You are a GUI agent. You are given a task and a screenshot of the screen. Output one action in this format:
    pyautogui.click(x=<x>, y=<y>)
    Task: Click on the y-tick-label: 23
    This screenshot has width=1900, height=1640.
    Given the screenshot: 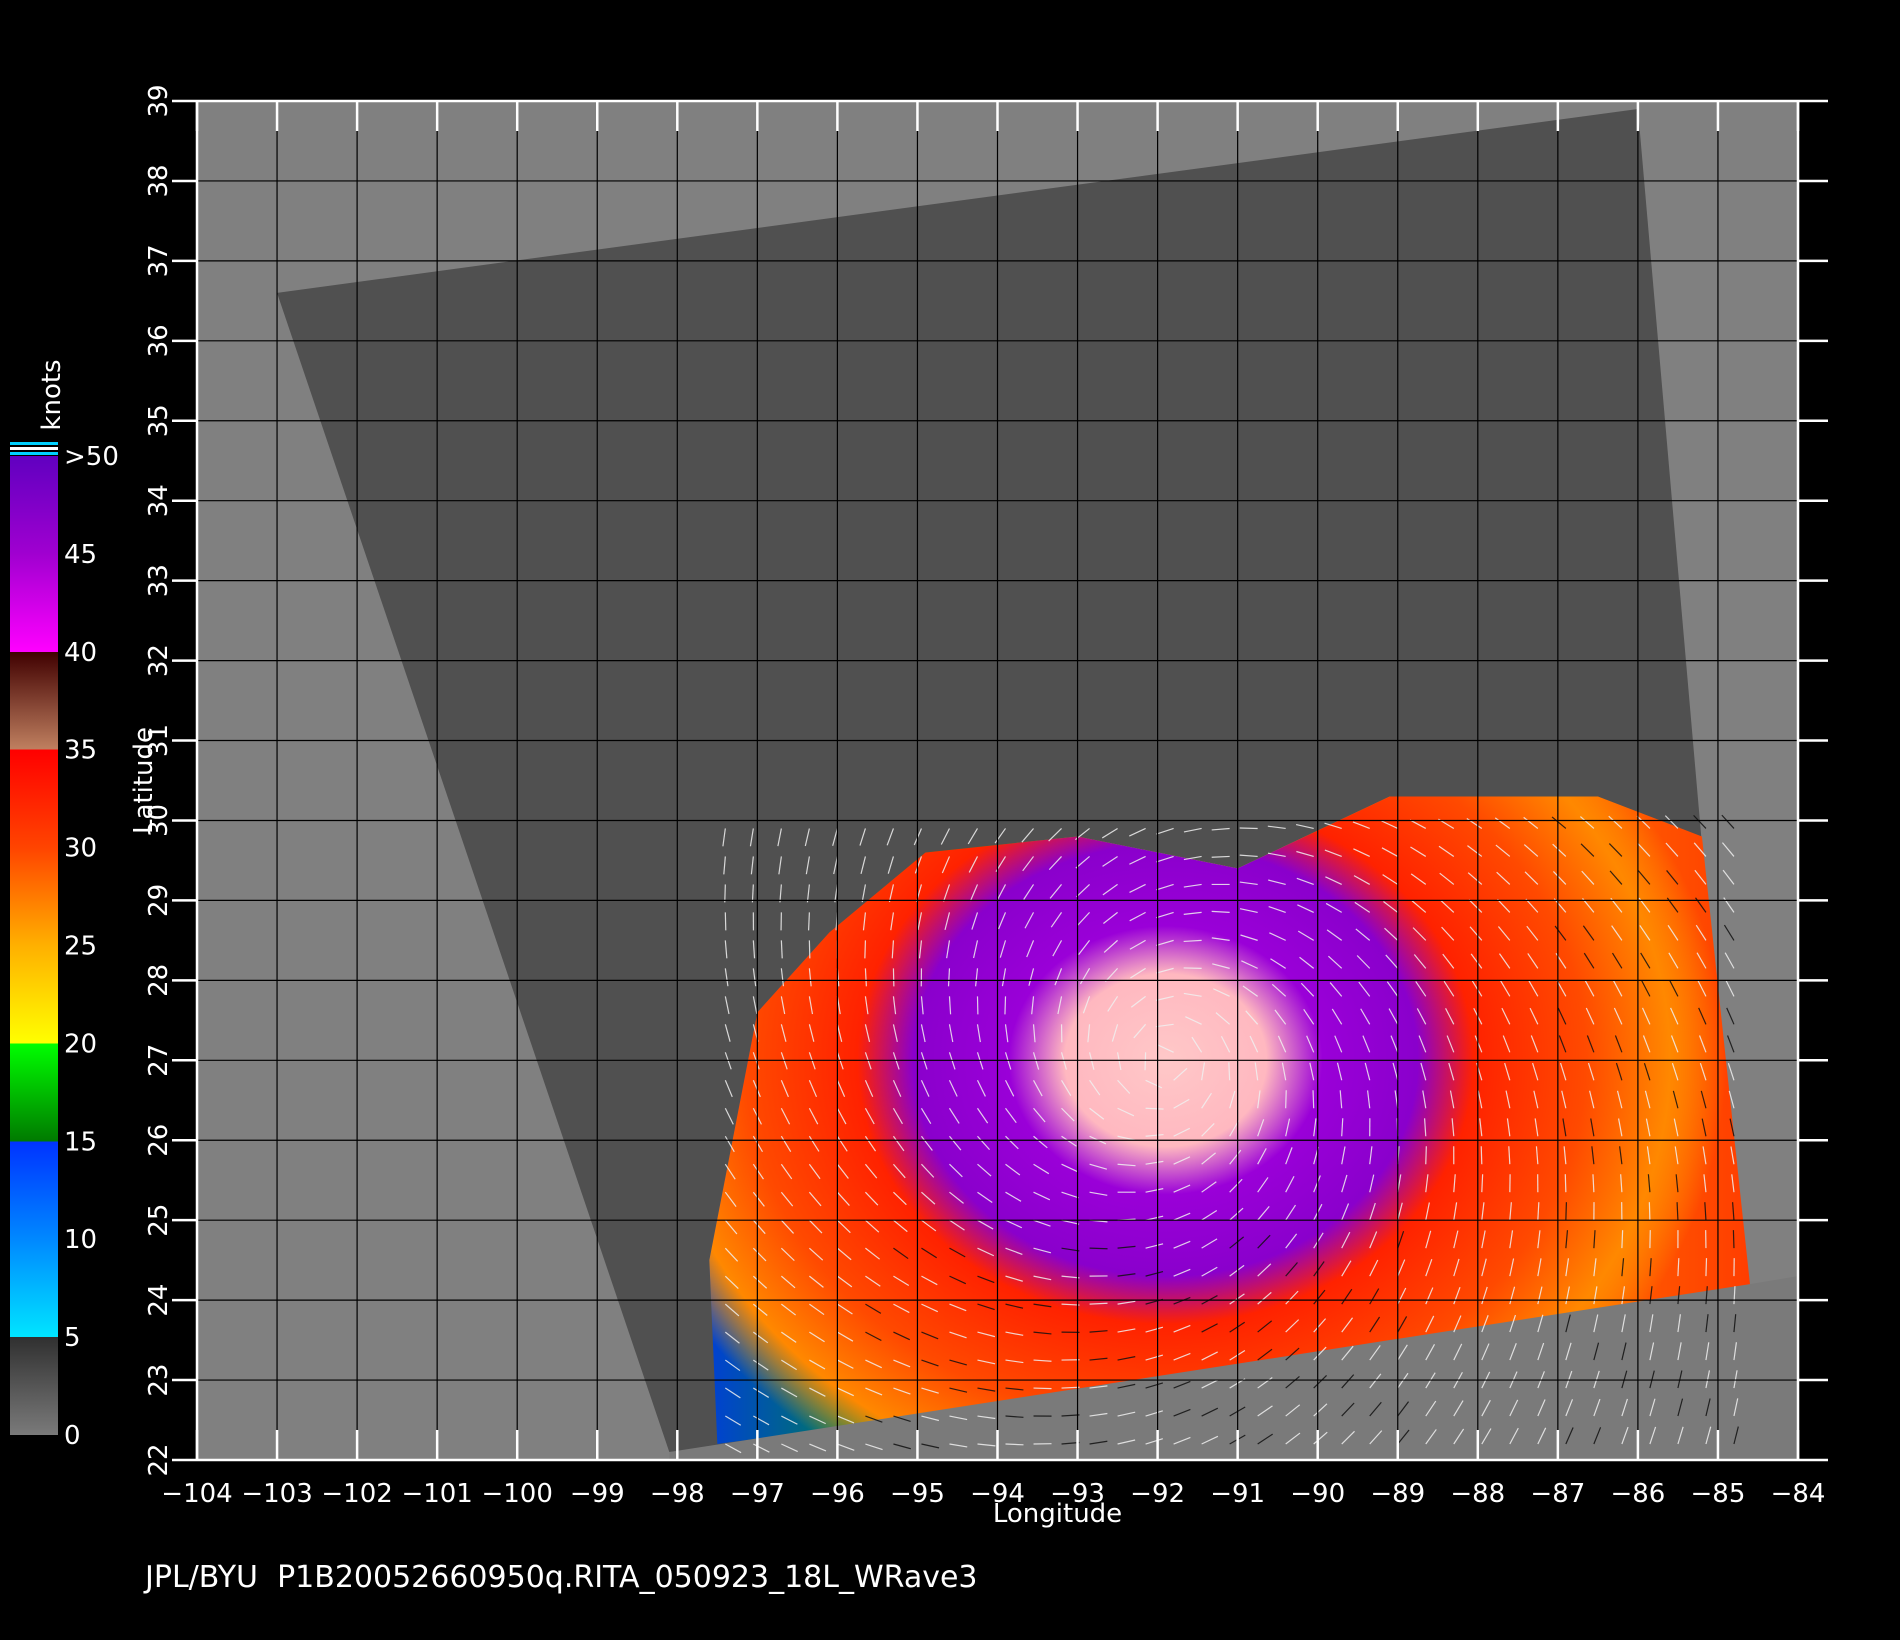 What is the action you would take?
    pyautogui.click(x=159, y=1380)
    